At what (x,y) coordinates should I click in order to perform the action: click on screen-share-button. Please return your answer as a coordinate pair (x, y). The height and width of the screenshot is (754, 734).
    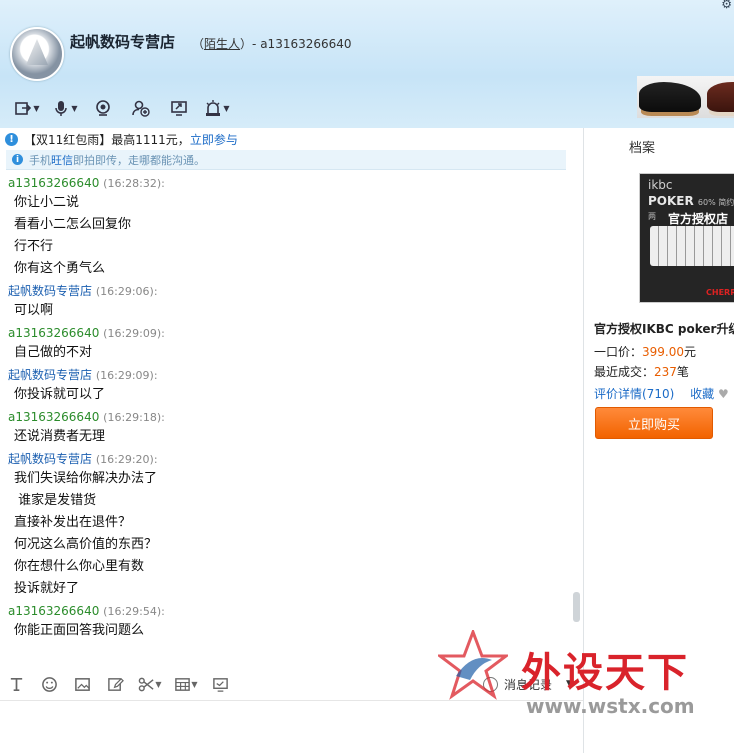
    Looking at the image, I should click on (179, 108).